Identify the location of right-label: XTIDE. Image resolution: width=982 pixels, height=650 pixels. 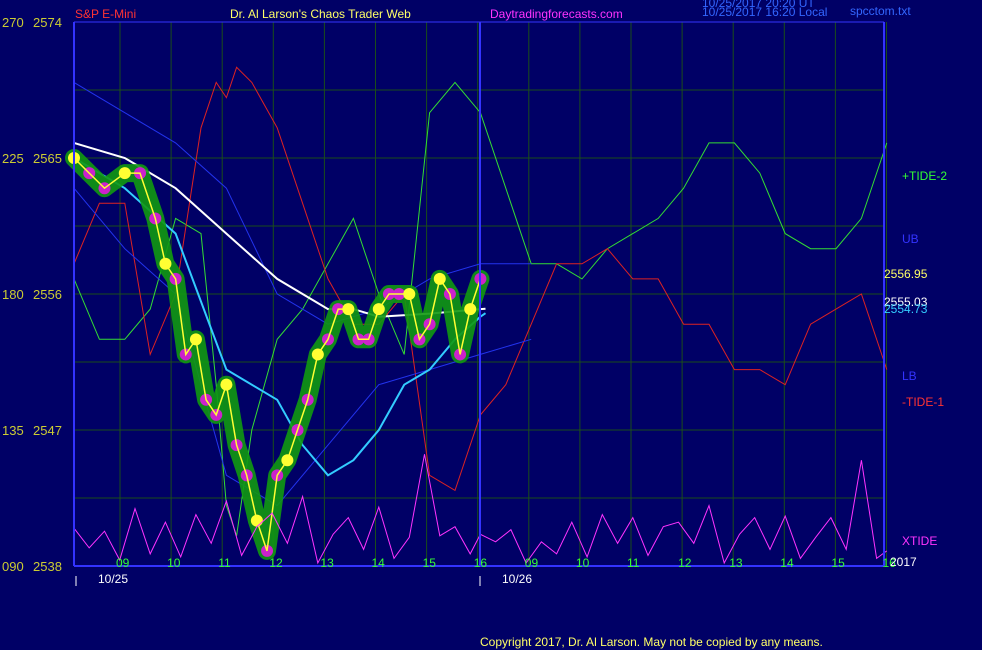
(919, 541).